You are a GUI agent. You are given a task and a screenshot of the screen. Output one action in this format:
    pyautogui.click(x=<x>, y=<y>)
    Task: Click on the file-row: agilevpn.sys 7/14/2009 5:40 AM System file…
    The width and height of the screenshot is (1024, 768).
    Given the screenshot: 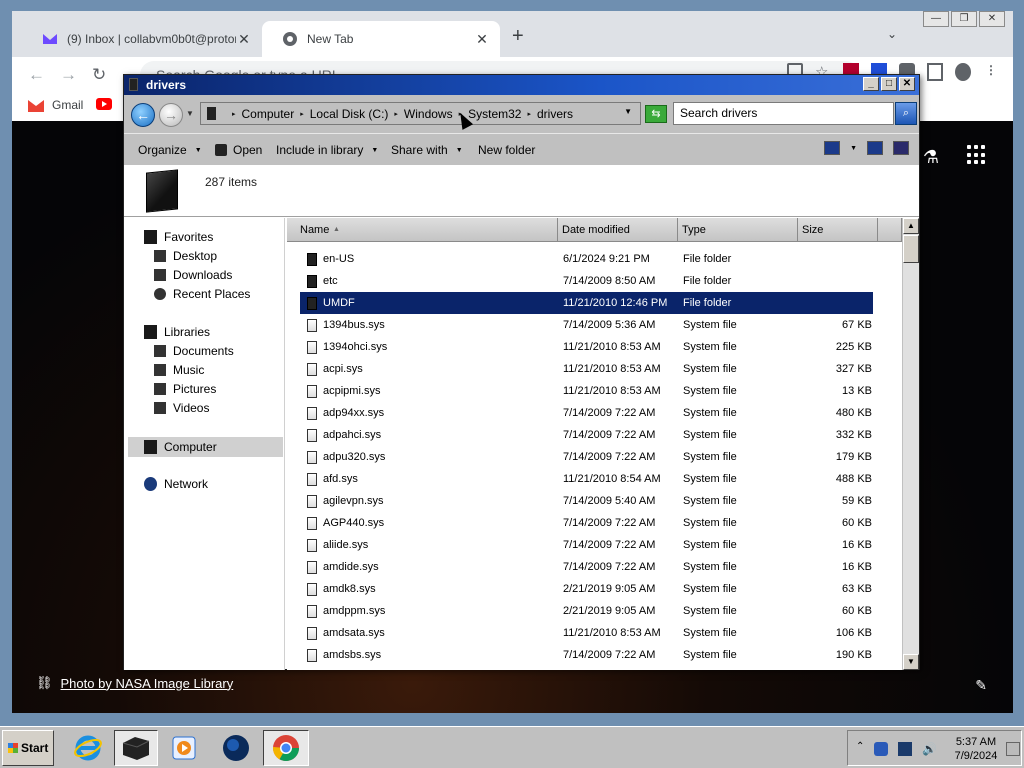 What is the action you would take?
    pyautogui.click(x=594, y=501)
    